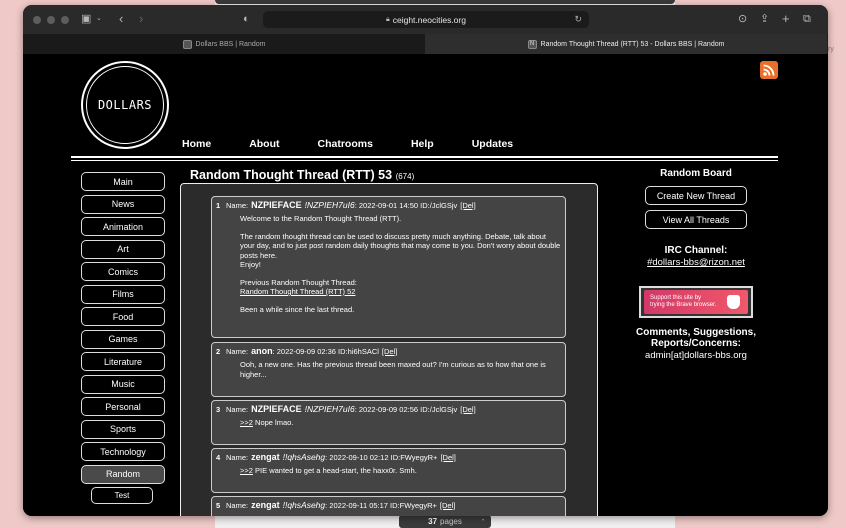  What do you see at coordinates (122, 495) in the screenshot?
I see `sidebar-item-test: Test` at bounding box center [122, 495].